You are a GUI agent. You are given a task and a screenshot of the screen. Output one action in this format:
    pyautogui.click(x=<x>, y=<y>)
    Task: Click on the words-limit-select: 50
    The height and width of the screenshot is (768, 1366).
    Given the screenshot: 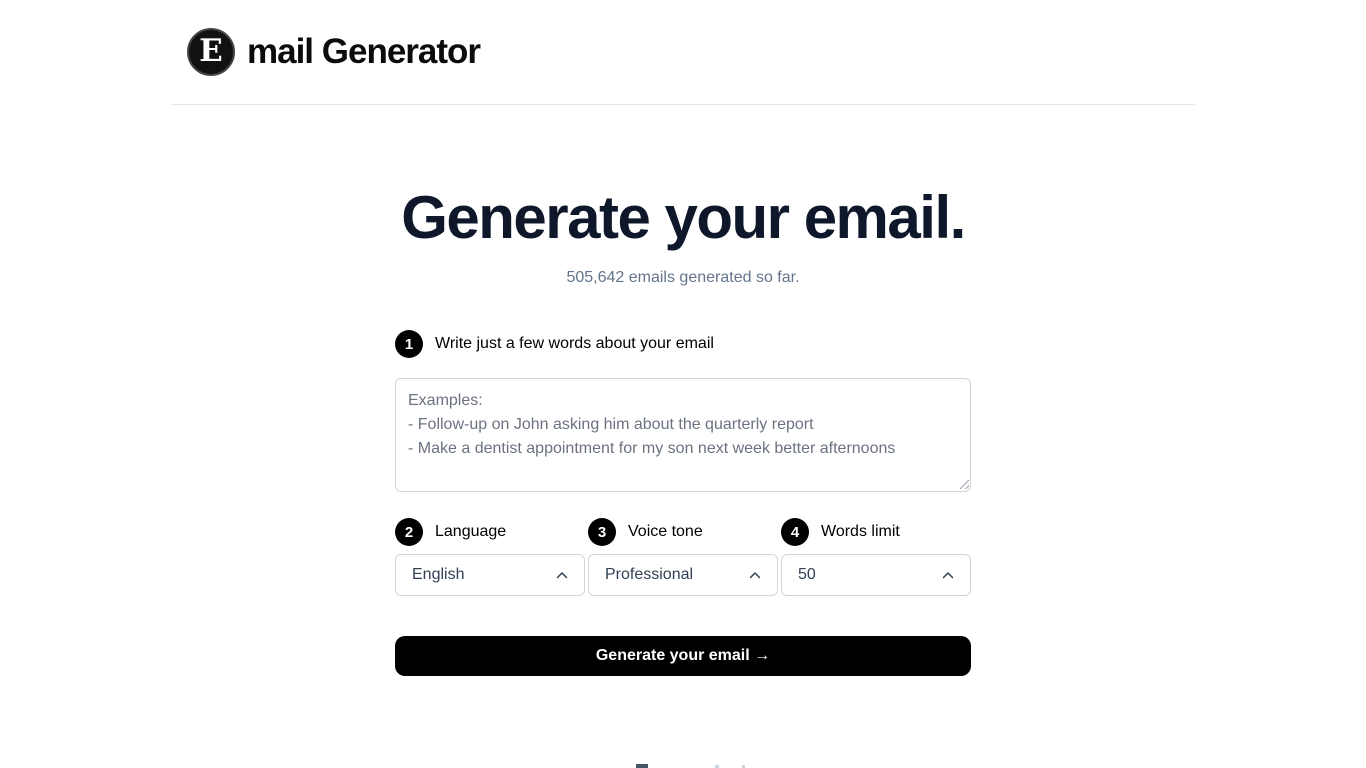 What is the action you would take?
    pyautogui.click(x=876, y=575)
    